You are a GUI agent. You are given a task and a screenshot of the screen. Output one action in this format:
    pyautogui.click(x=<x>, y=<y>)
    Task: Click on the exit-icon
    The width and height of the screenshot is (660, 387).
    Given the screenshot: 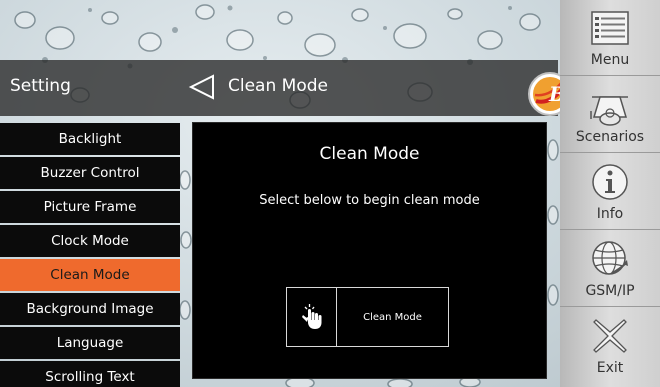 What is the action you would take?
    pyautogui.click(x=610, y=336)
    